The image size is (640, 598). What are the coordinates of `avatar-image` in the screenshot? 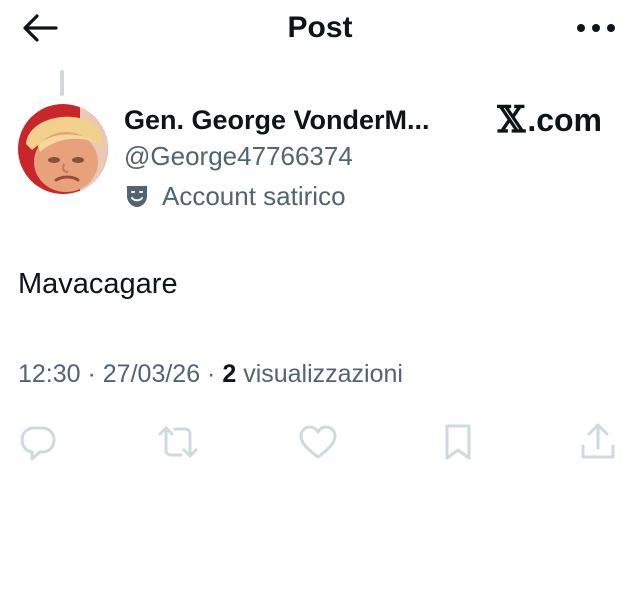 It's located at (63, 149).